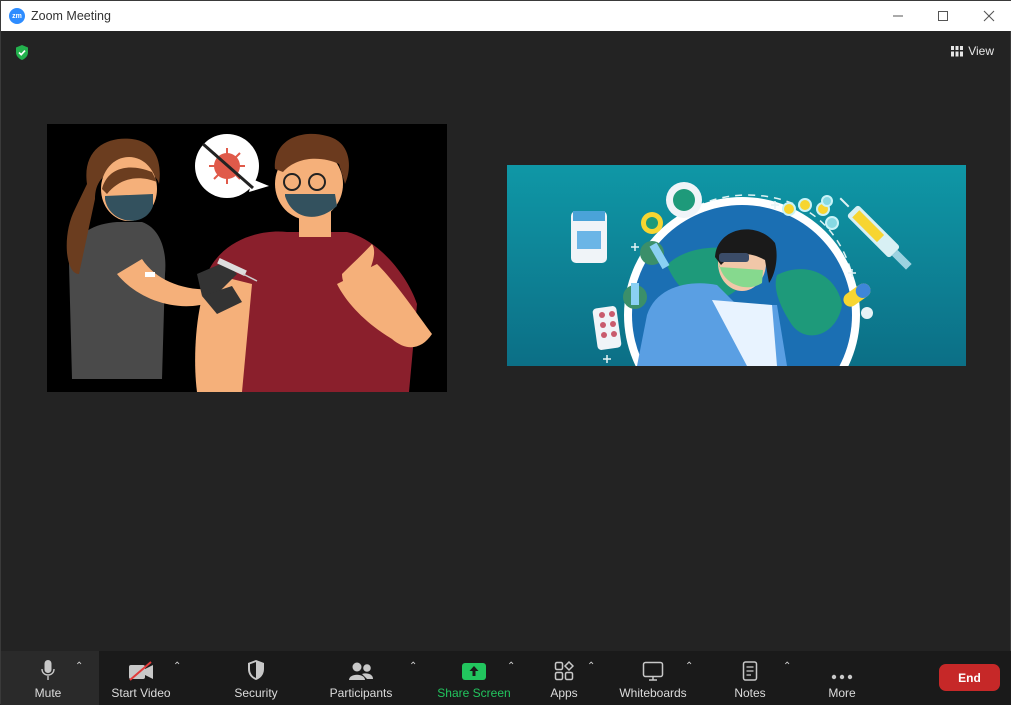  I want to click on close-icon, so click(989, 16).